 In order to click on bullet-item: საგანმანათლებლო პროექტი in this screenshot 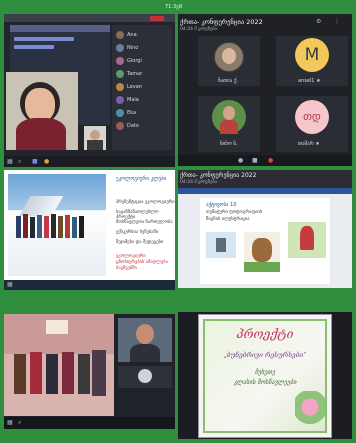, I will do `click(137, 215)`.